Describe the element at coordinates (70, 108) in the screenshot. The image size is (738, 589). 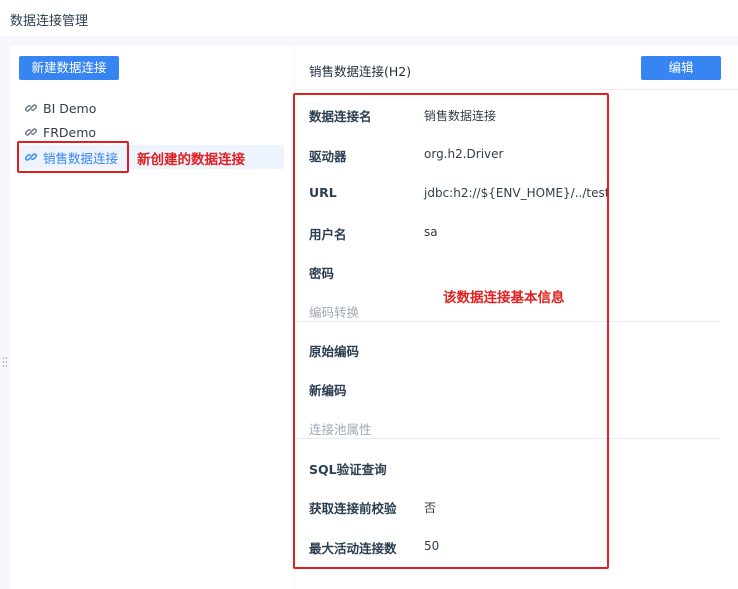
I see `connection-item-label: BI Demo` at that location.